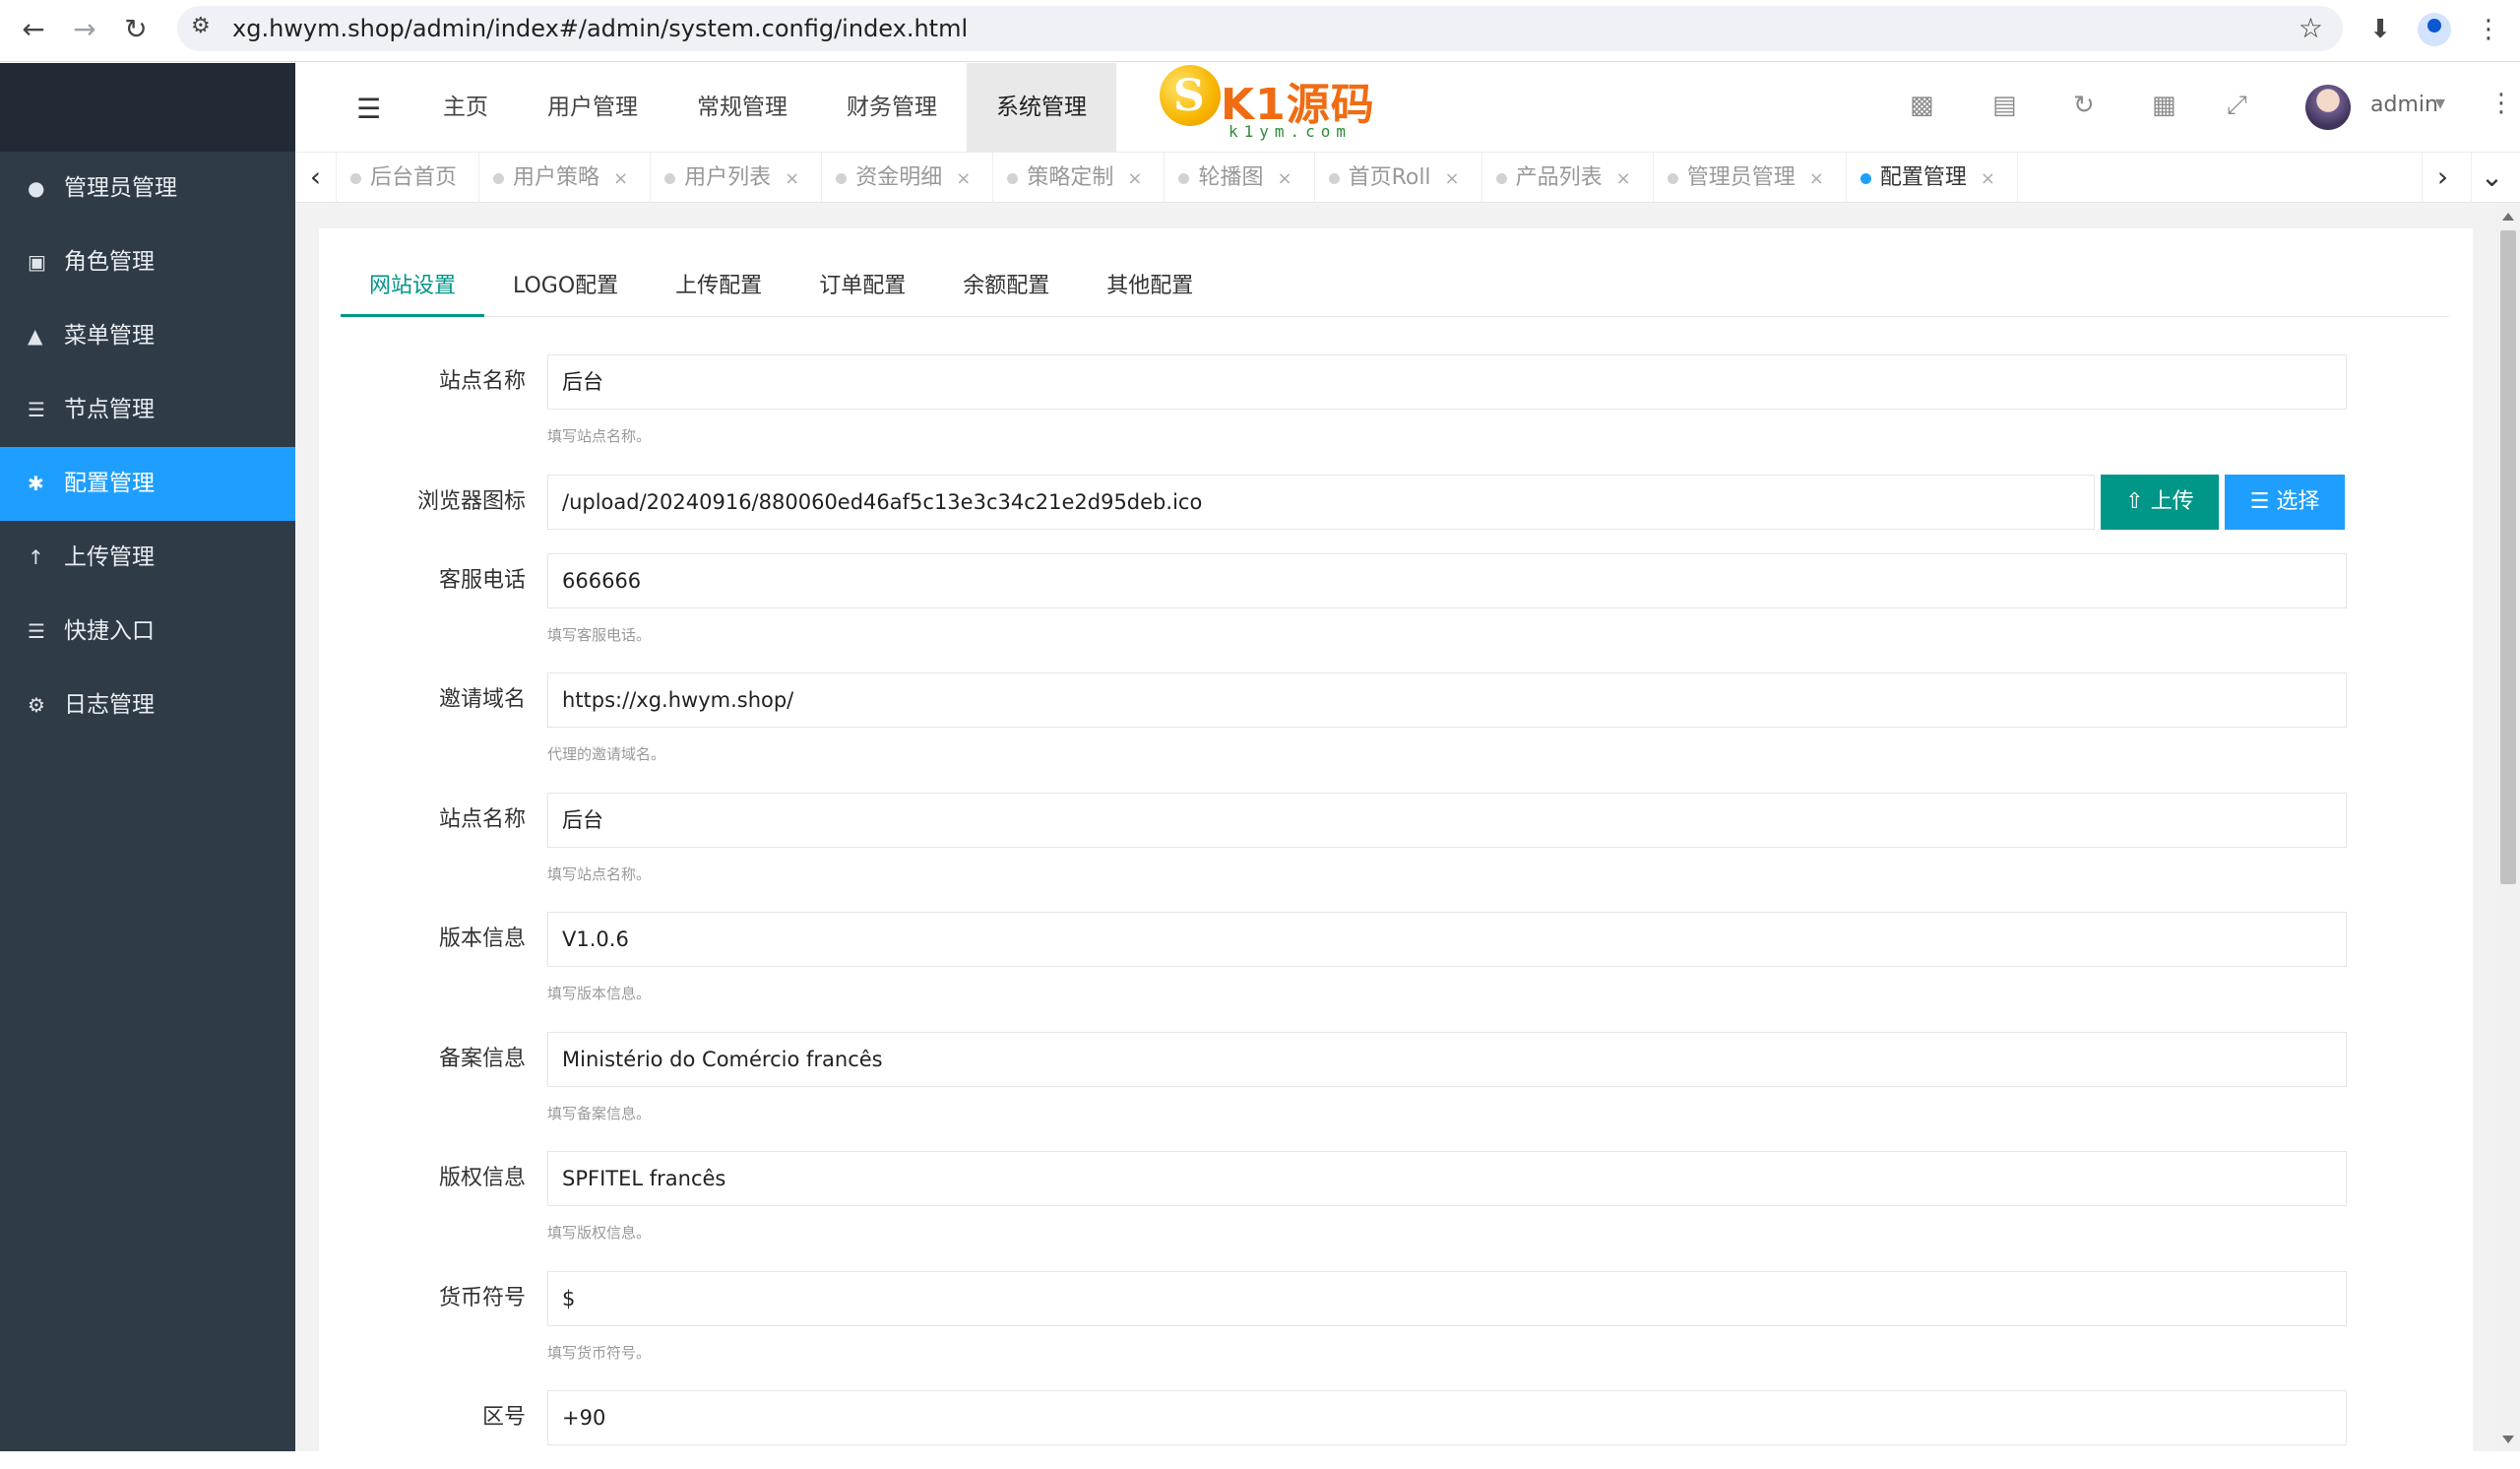 The height and width of the screenshot is (1469, 2520). What do you see at coordinates (408, 179) in the screenshot?
I see `page-tab: 后台首页` at bounding box center [408, 179].